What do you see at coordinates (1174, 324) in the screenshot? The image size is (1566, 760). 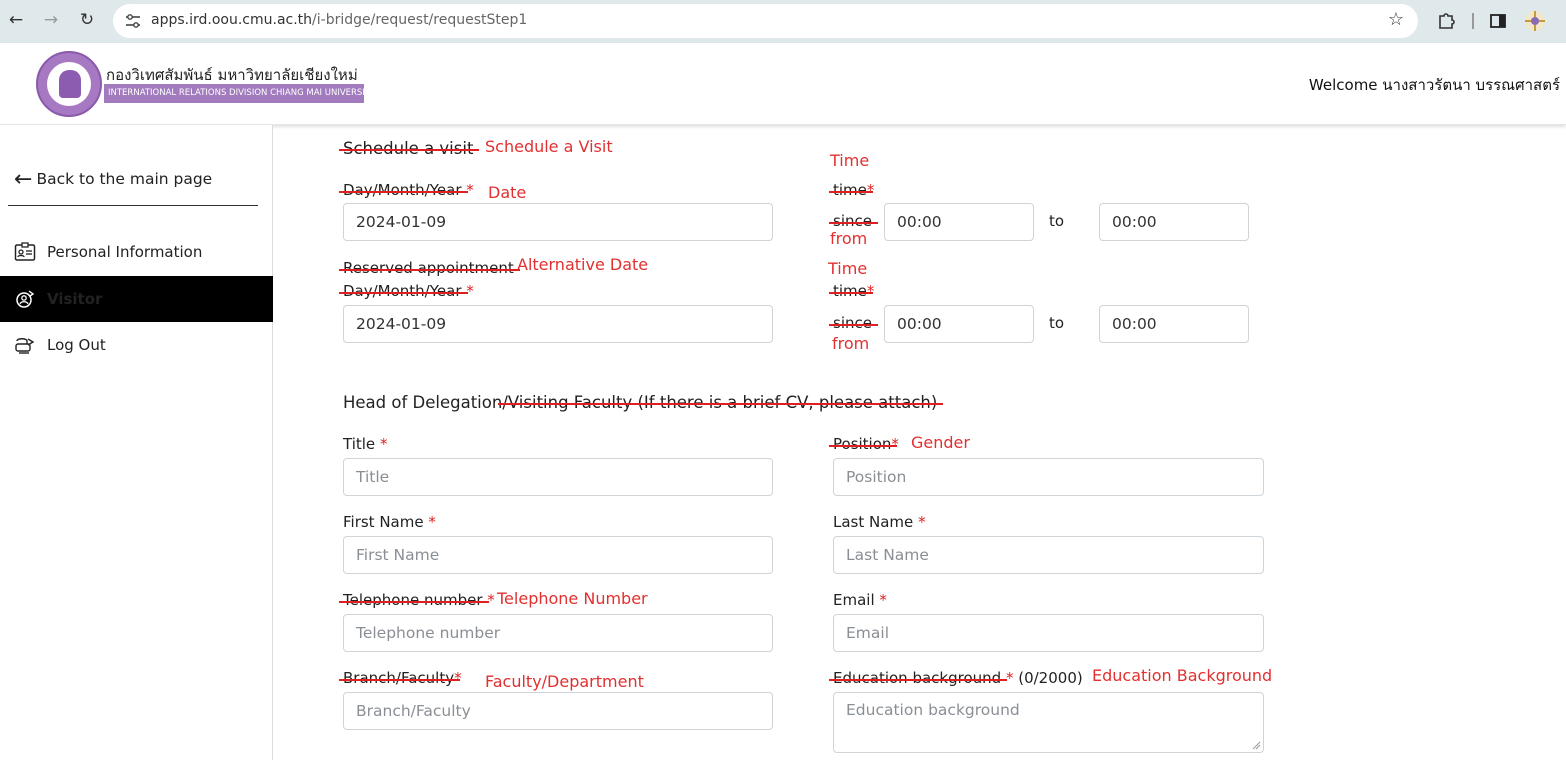 I see `alt-time-to-input: 00:00` at bounding box center [1174, 324].